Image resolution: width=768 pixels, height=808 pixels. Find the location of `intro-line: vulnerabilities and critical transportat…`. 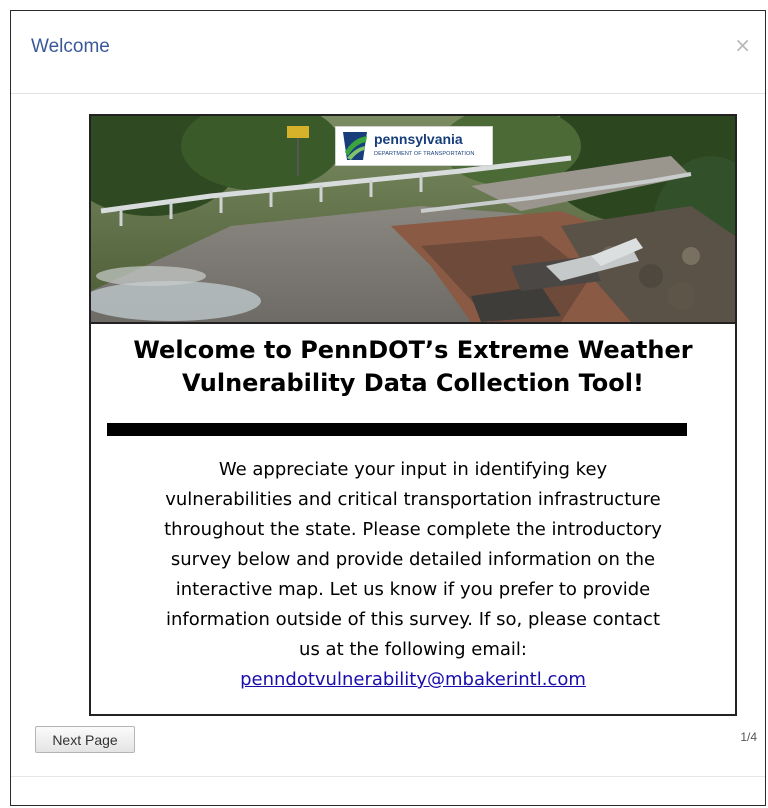

intro-line: vulnerabilities and critical transportat… is located at coordinates (413, 499).